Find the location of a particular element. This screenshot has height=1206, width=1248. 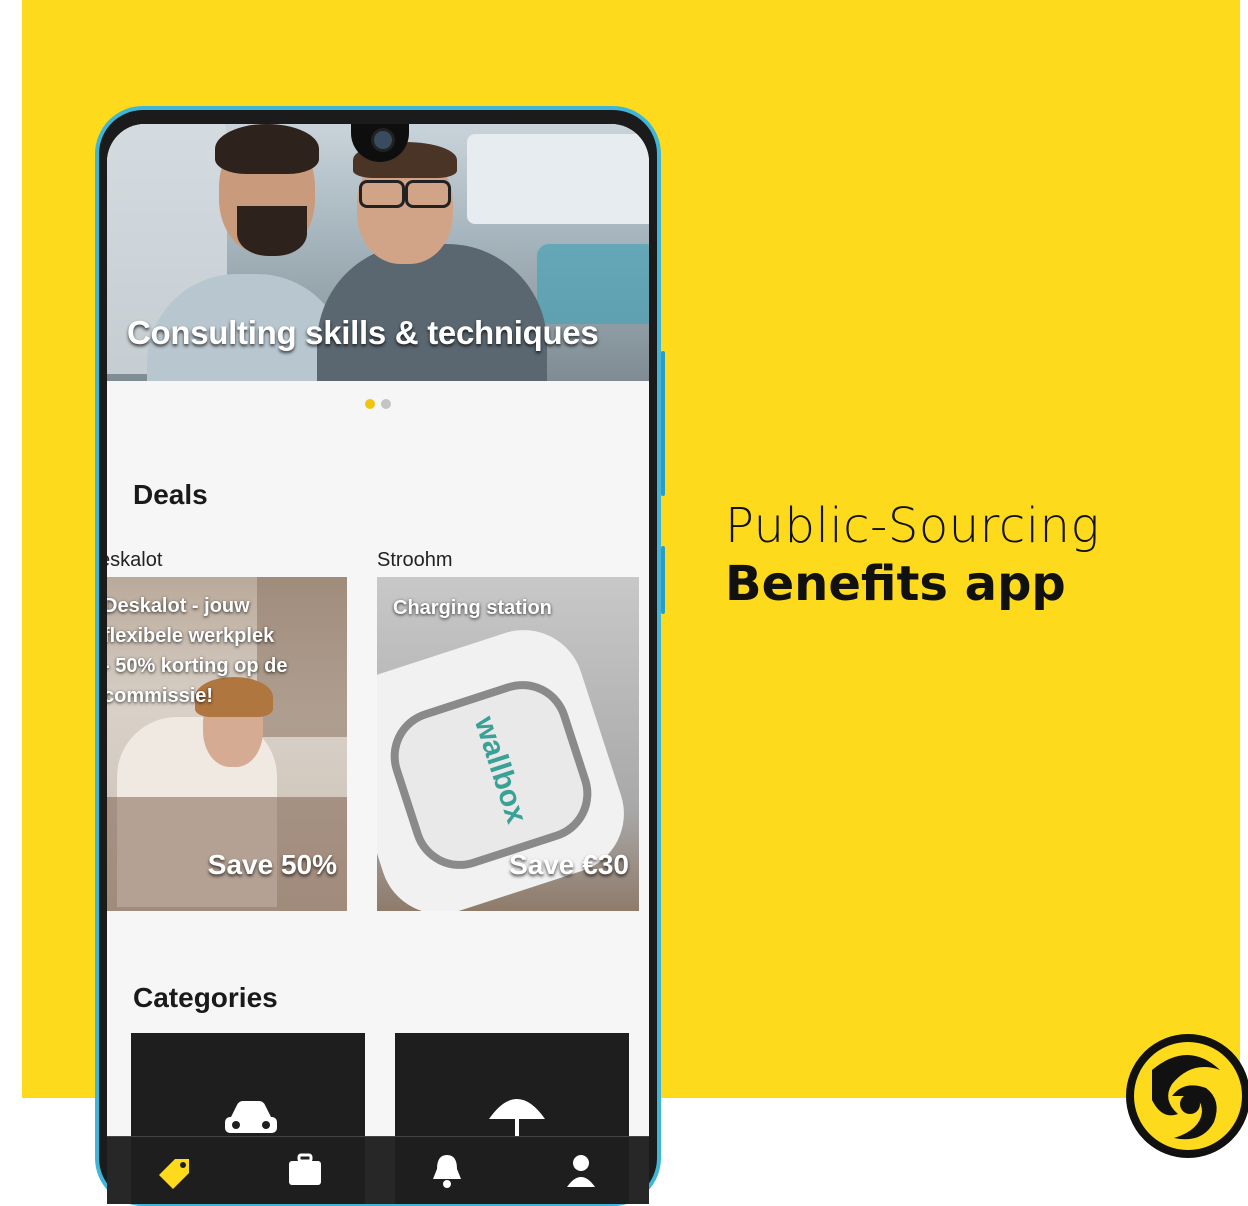

deal-card: wallbox Charging station Save €30 is located at coordinates (508, 744).